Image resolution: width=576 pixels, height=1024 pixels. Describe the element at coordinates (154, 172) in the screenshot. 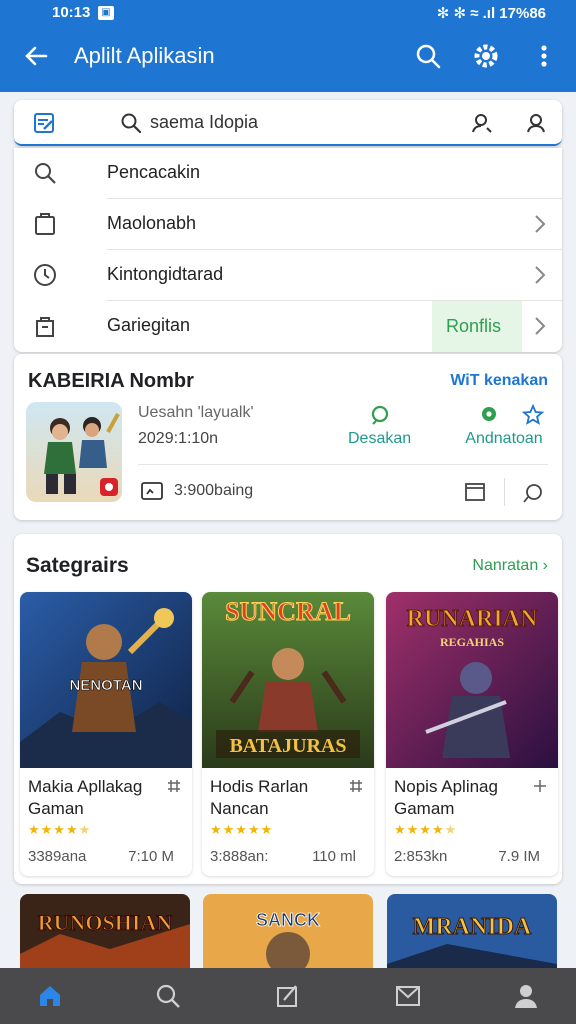

I see `menu-item-label: Pencacakin` at that location.